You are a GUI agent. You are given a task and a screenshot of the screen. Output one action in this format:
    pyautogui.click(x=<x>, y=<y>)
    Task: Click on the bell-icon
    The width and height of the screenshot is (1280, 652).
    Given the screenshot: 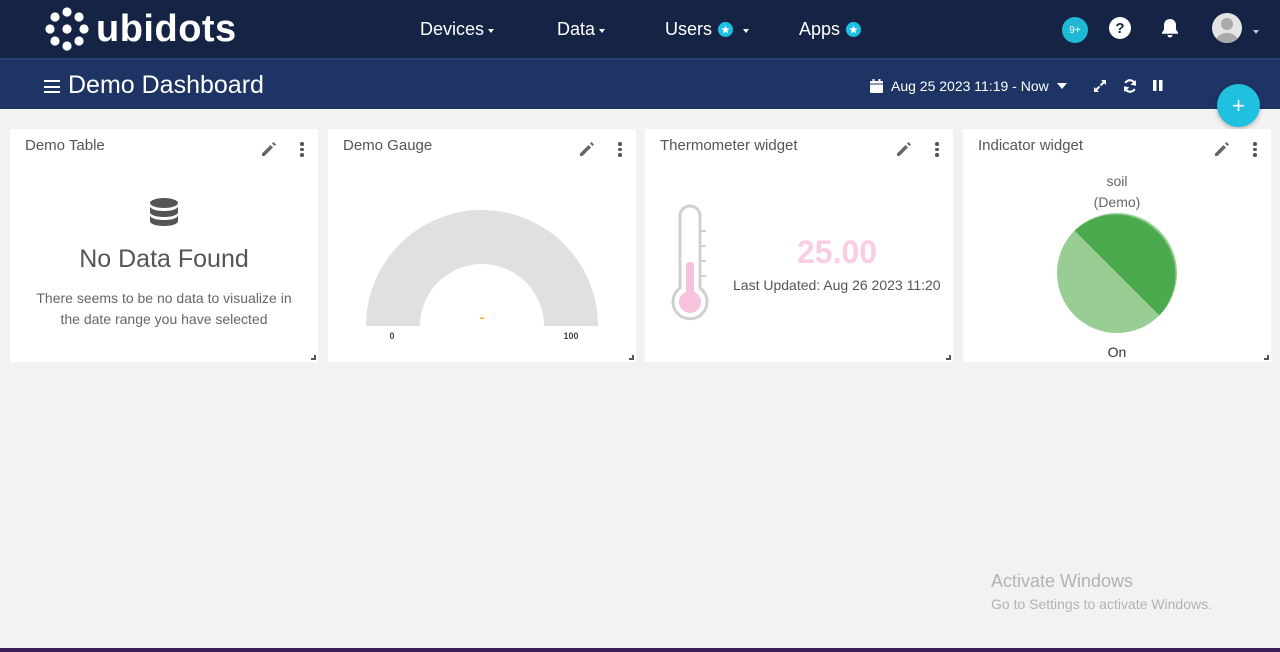 What is the action you would take?
    pyautogui.click(x=1170, y=28)
    